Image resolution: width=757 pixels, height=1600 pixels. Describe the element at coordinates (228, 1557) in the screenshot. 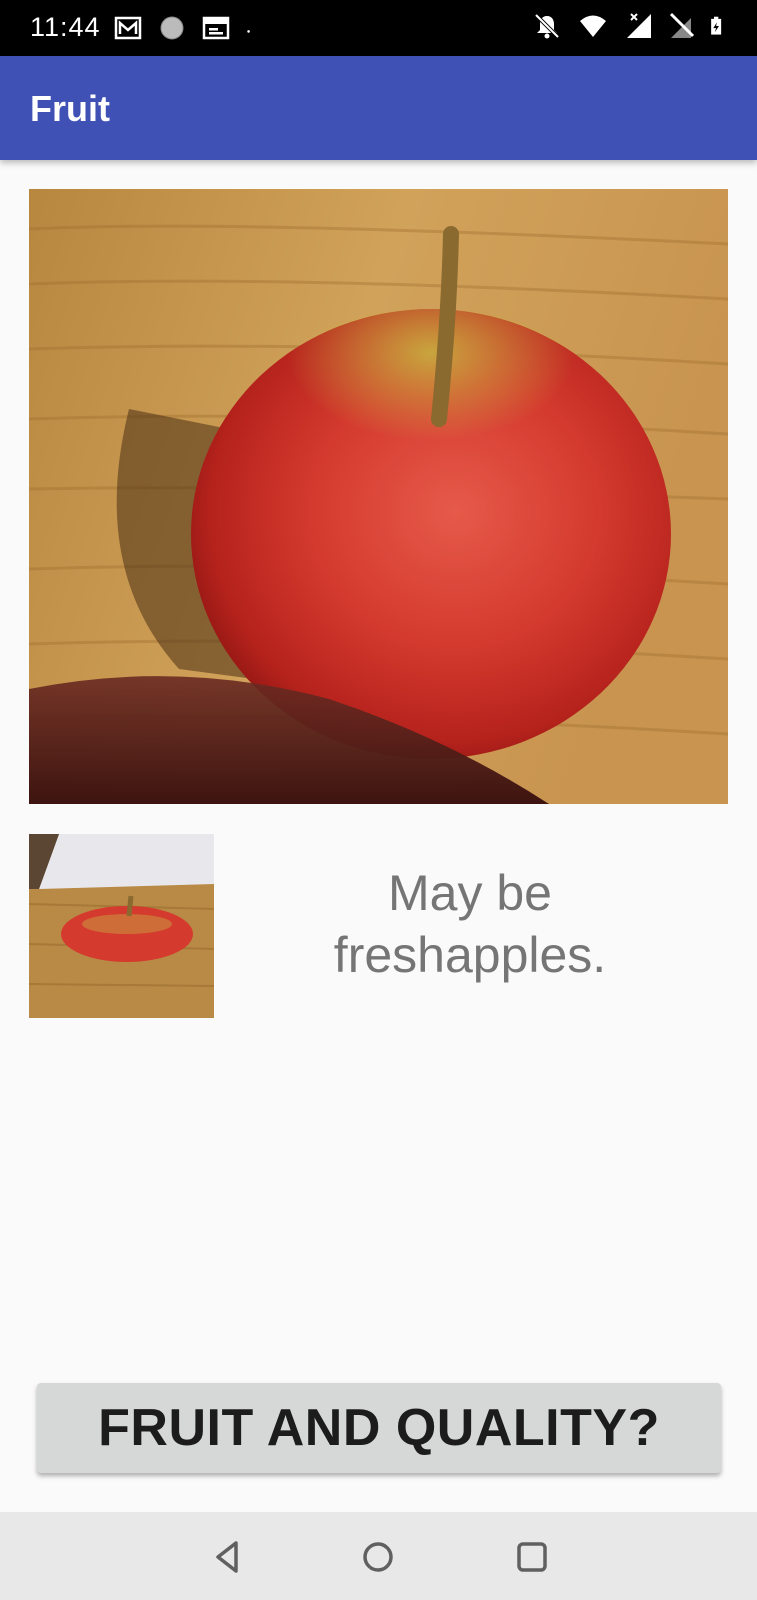

I see `back-icon` at that location.